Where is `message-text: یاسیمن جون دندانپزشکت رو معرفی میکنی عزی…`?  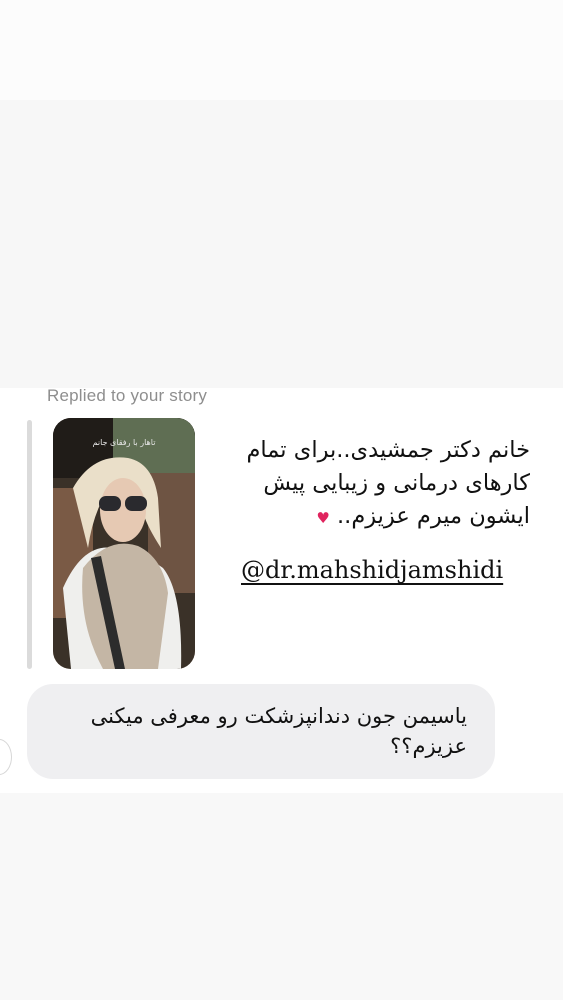
message-text: یاسیمن جون دندانپزشکت رو معرفی میکنی عزی… is located at coordinates (278, 731).